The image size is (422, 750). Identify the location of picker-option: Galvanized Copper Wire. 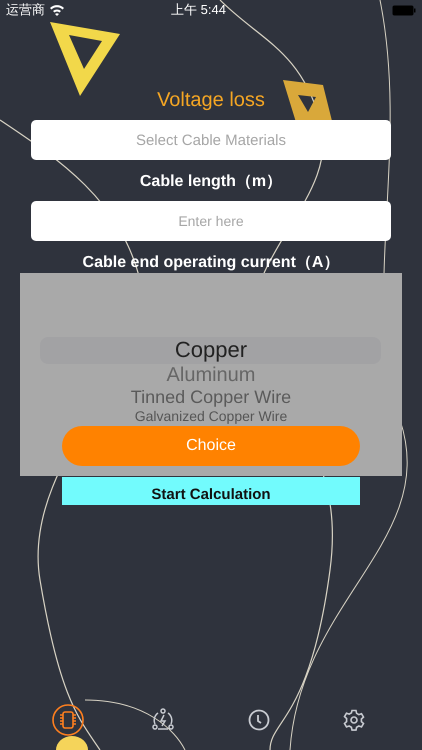
(211, 416).